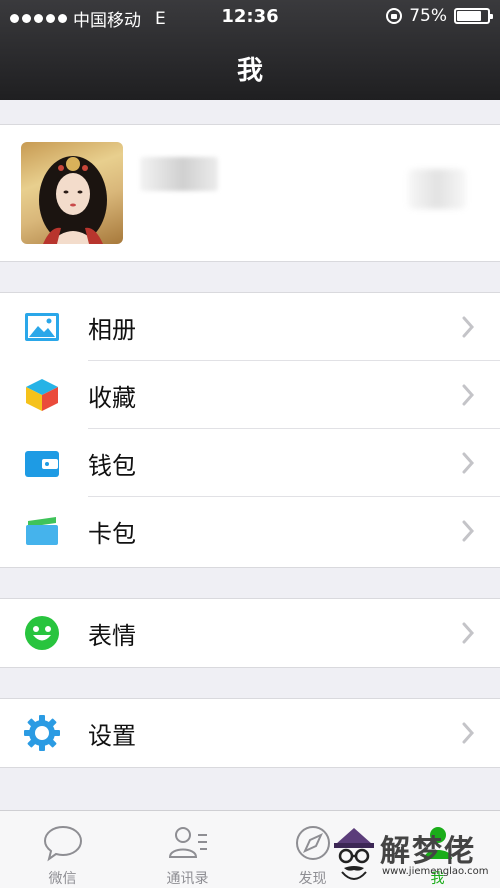  Describe the element at coordinates (42, 395) in the screenshot. I see `favorites-icon` at that location.